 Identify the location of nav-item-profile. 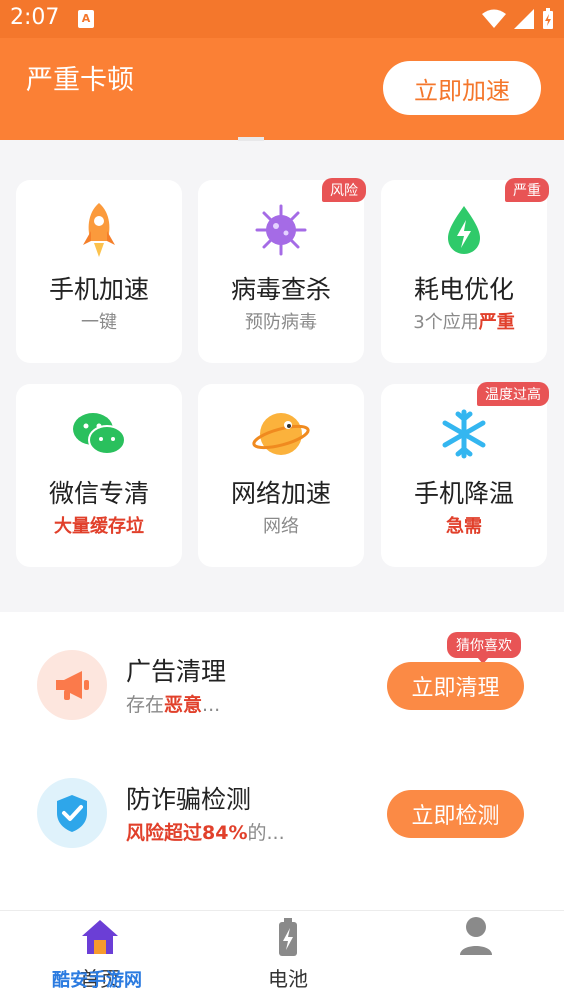
(473, 957).